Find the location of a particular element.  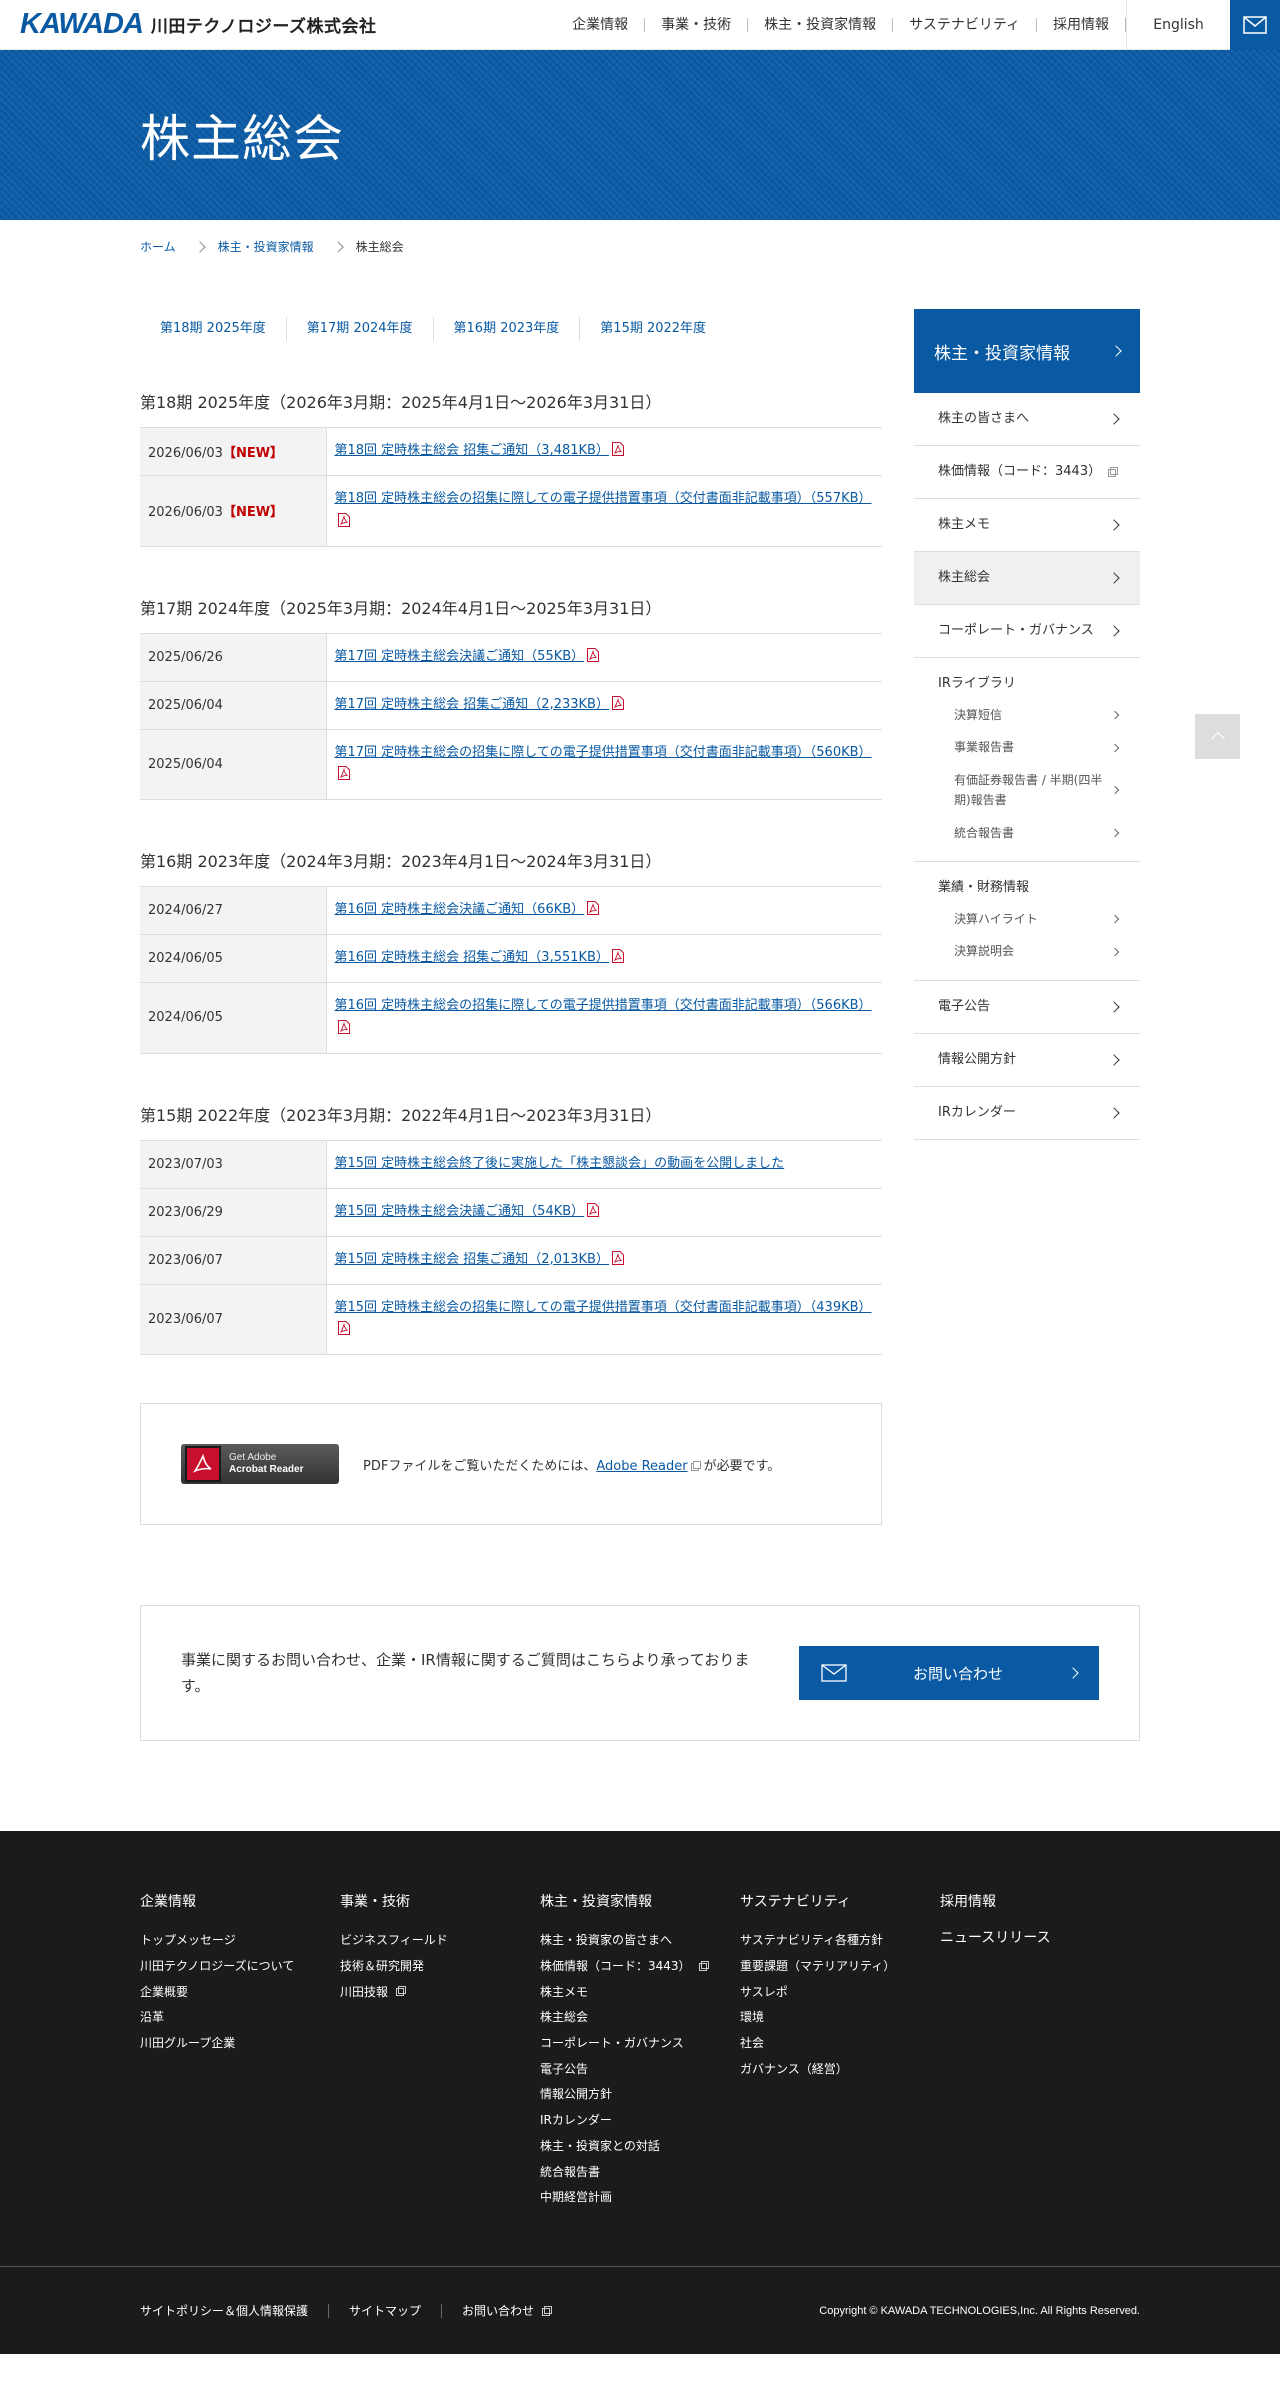

sidebar-subitem: 事業報告書 is located at coordinates (1027, 747).